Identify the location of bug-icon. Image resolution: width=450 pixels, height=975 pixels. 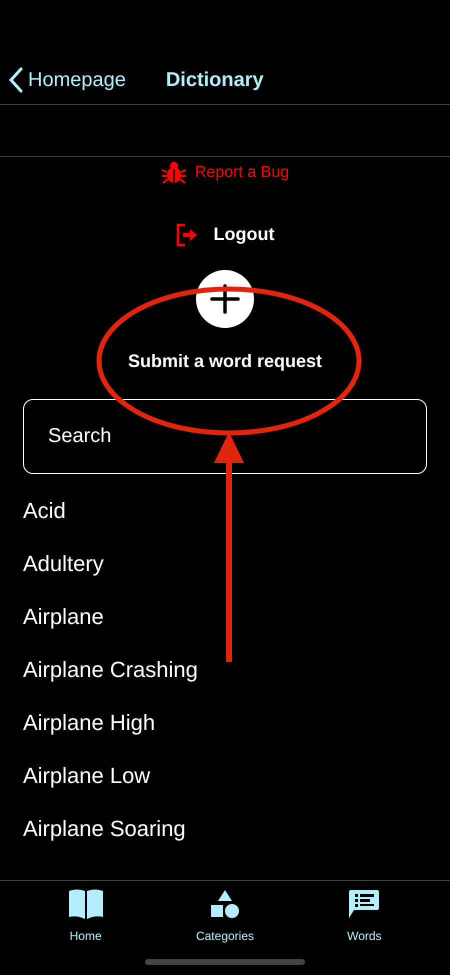
(173, 173).